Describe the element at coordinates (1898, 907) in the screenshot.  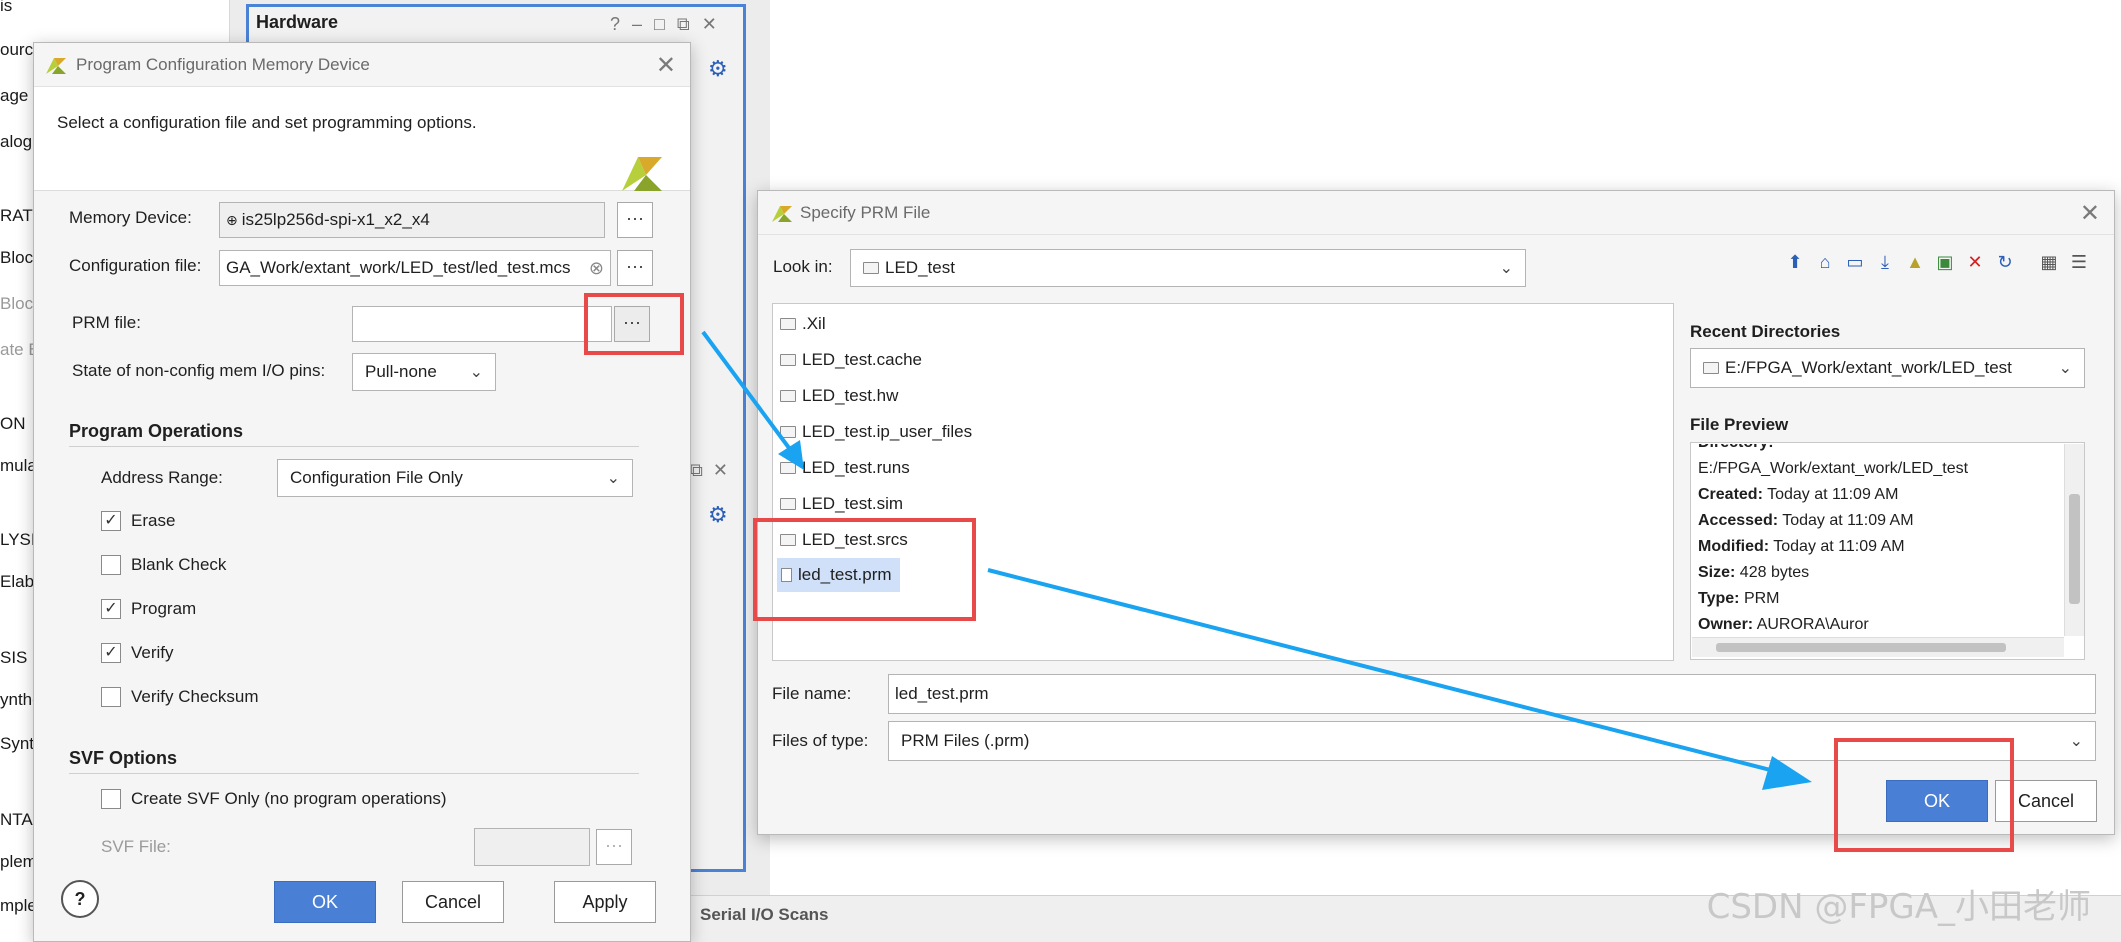
I see `watermark: CSDN @FPGA_小田老师` at that location.